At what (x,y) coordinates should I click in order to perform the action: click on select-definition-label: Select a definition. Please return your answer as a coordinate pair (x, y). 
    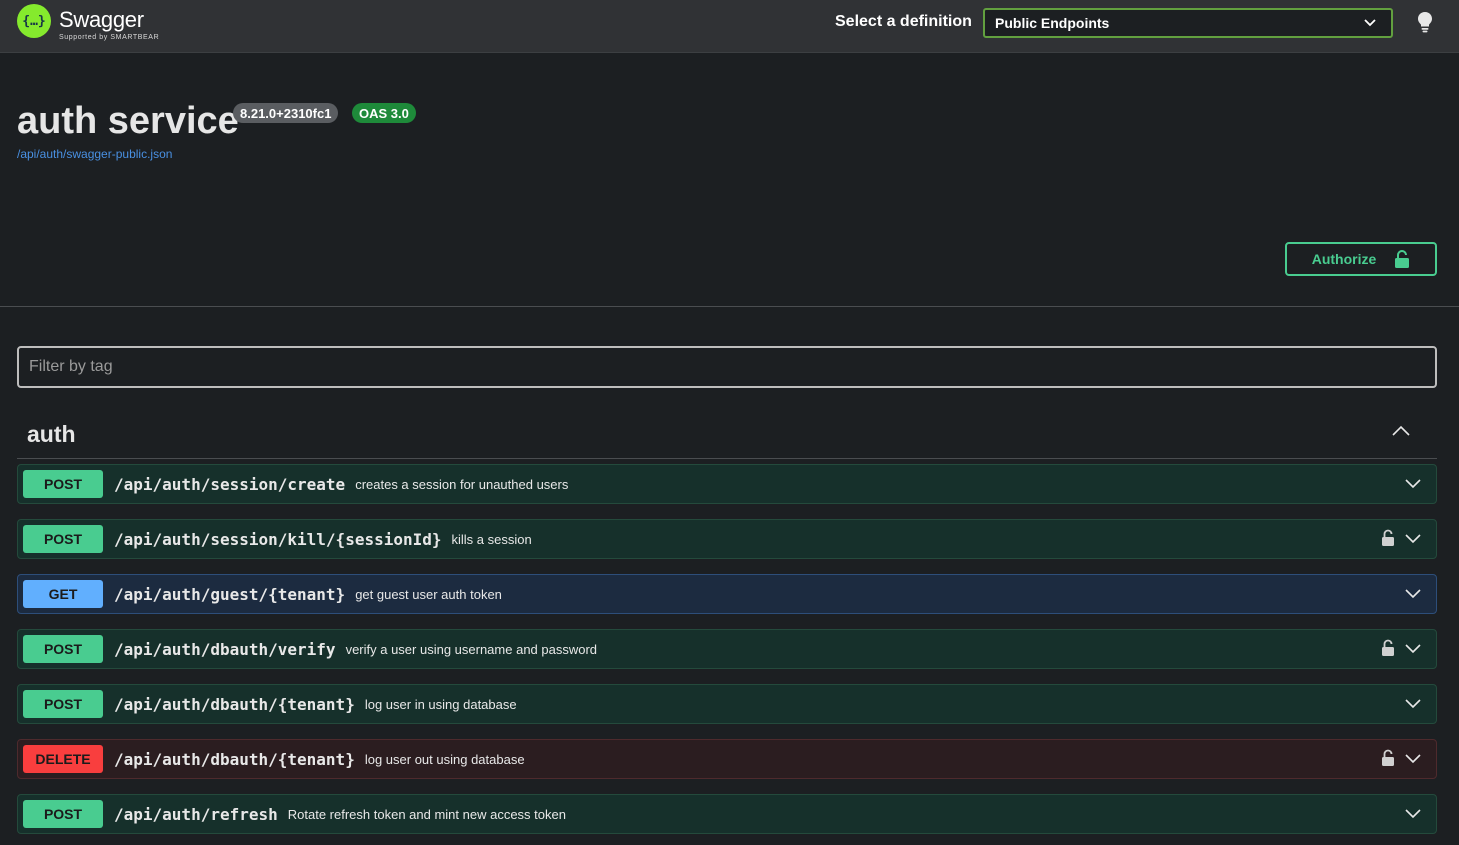
    Looking at the image, I should click on (903, 21).